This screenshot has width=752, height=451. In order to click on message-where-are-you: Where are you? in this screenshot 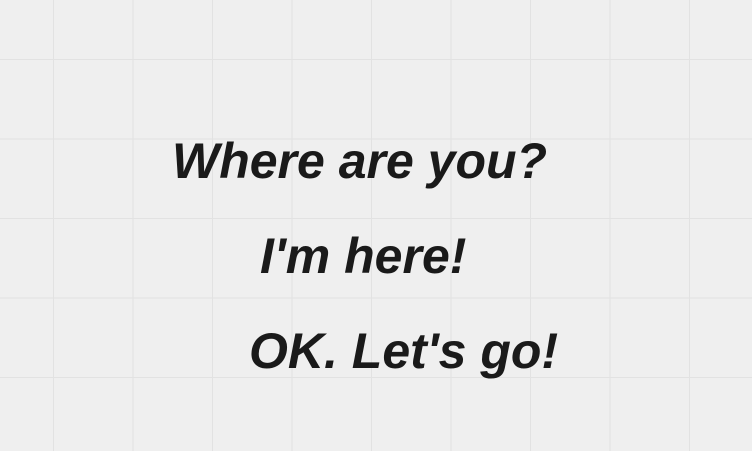, I will do `click(360, 161)`.